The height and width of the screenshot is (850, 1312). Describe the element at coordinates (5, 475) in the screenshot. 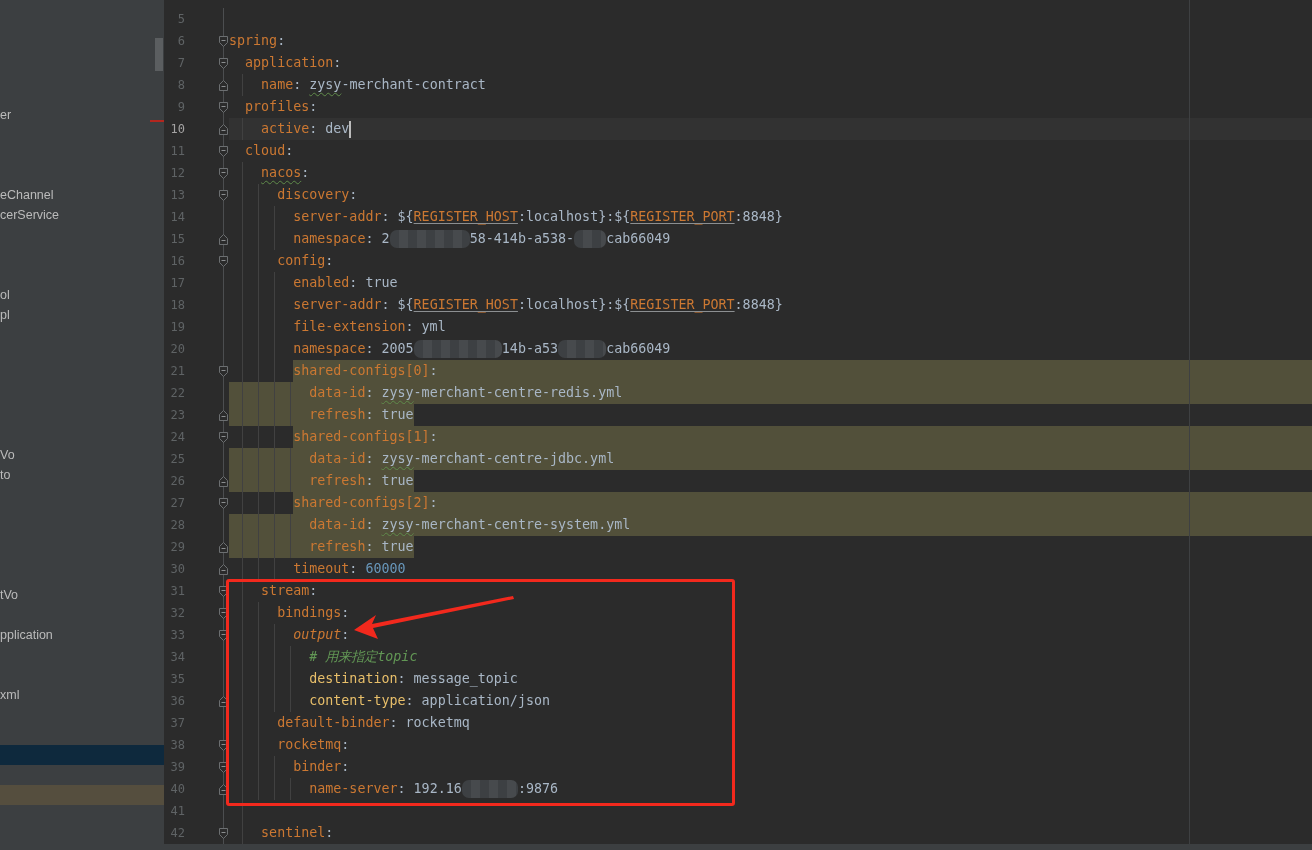

I see `tree-item: to` at that location.